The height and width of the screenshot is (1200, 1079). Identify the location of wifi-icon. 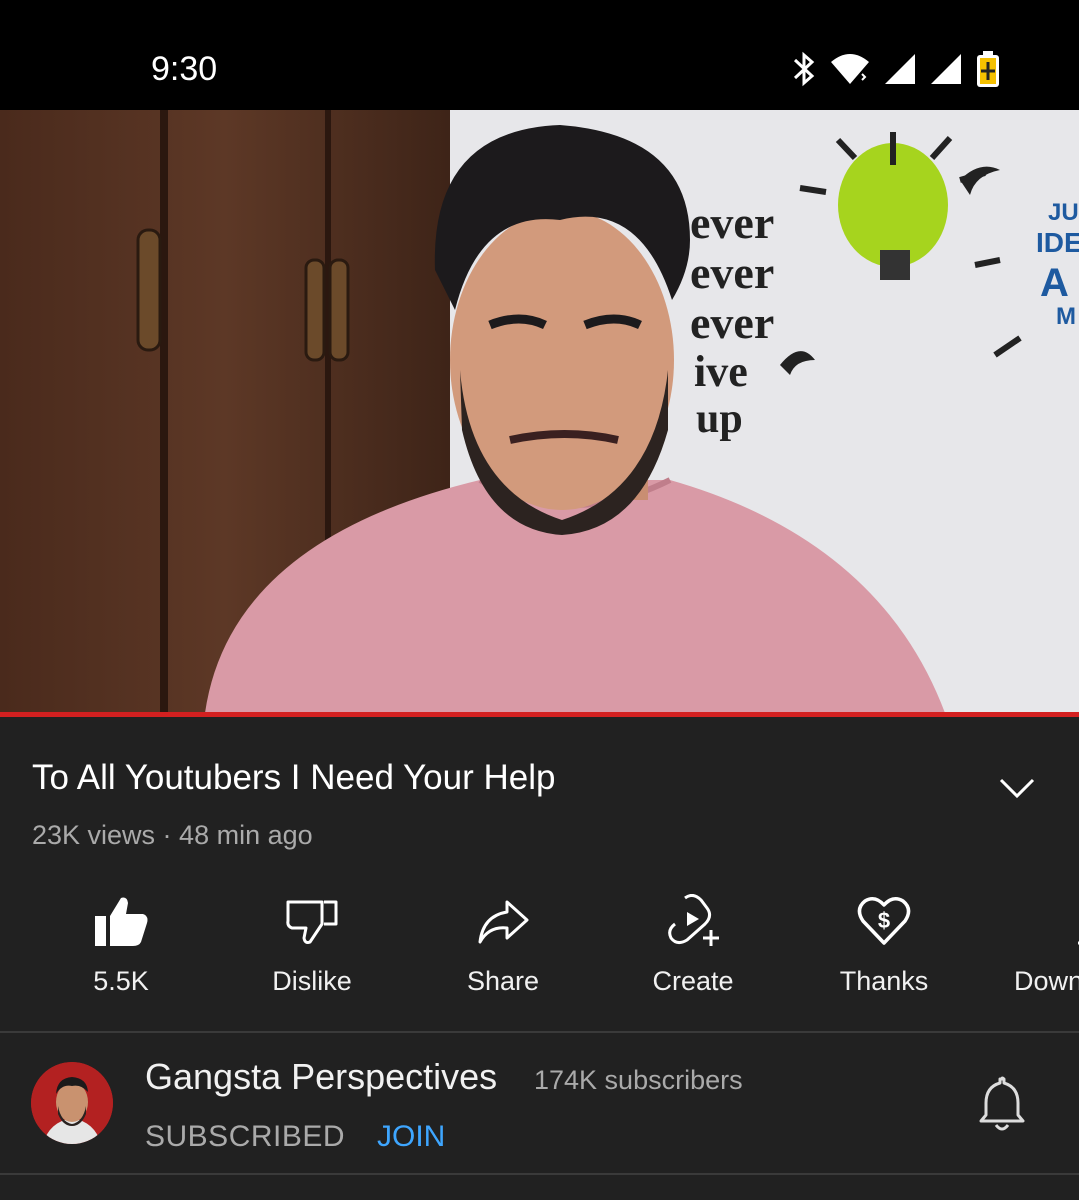
(850, 69).